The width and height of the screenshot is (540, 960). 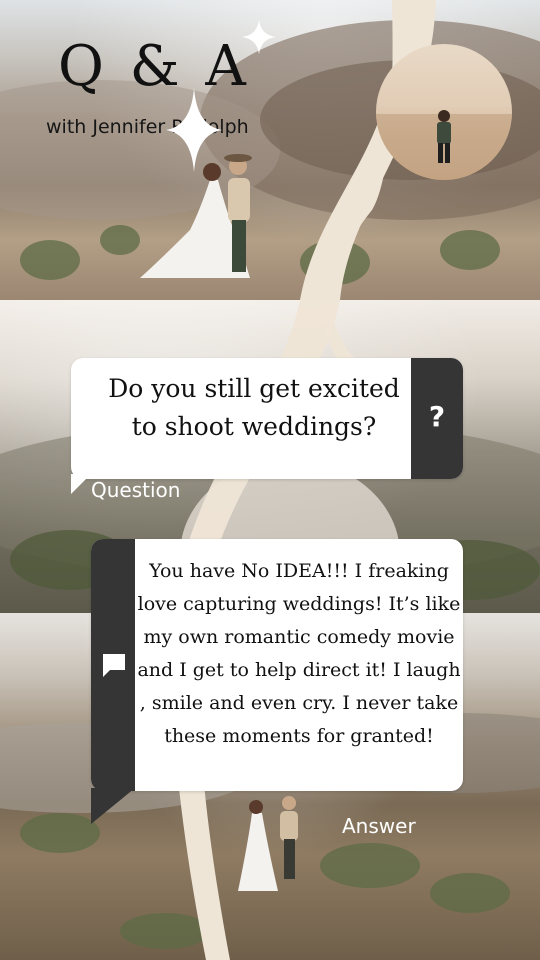 I want to click on question-side-panel: ?, so click(x=437, y=418).